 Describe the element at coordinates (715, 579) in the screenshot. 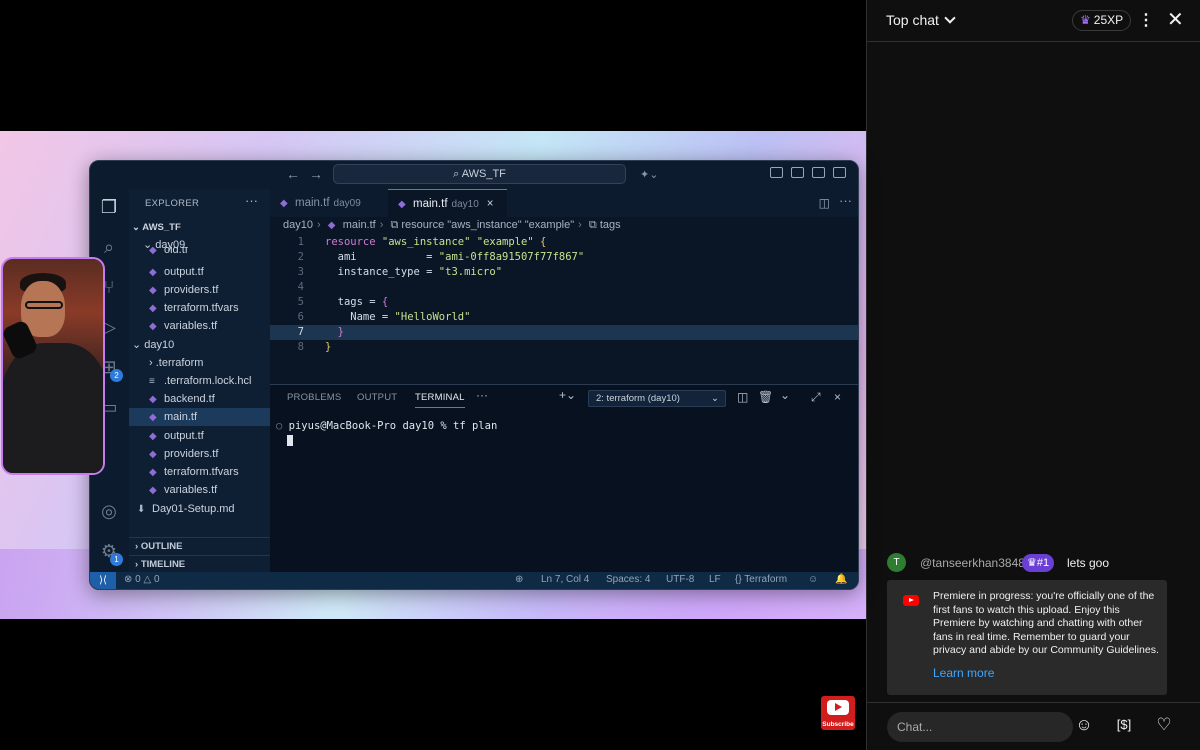

I see `end-of-line: LF` at that location.